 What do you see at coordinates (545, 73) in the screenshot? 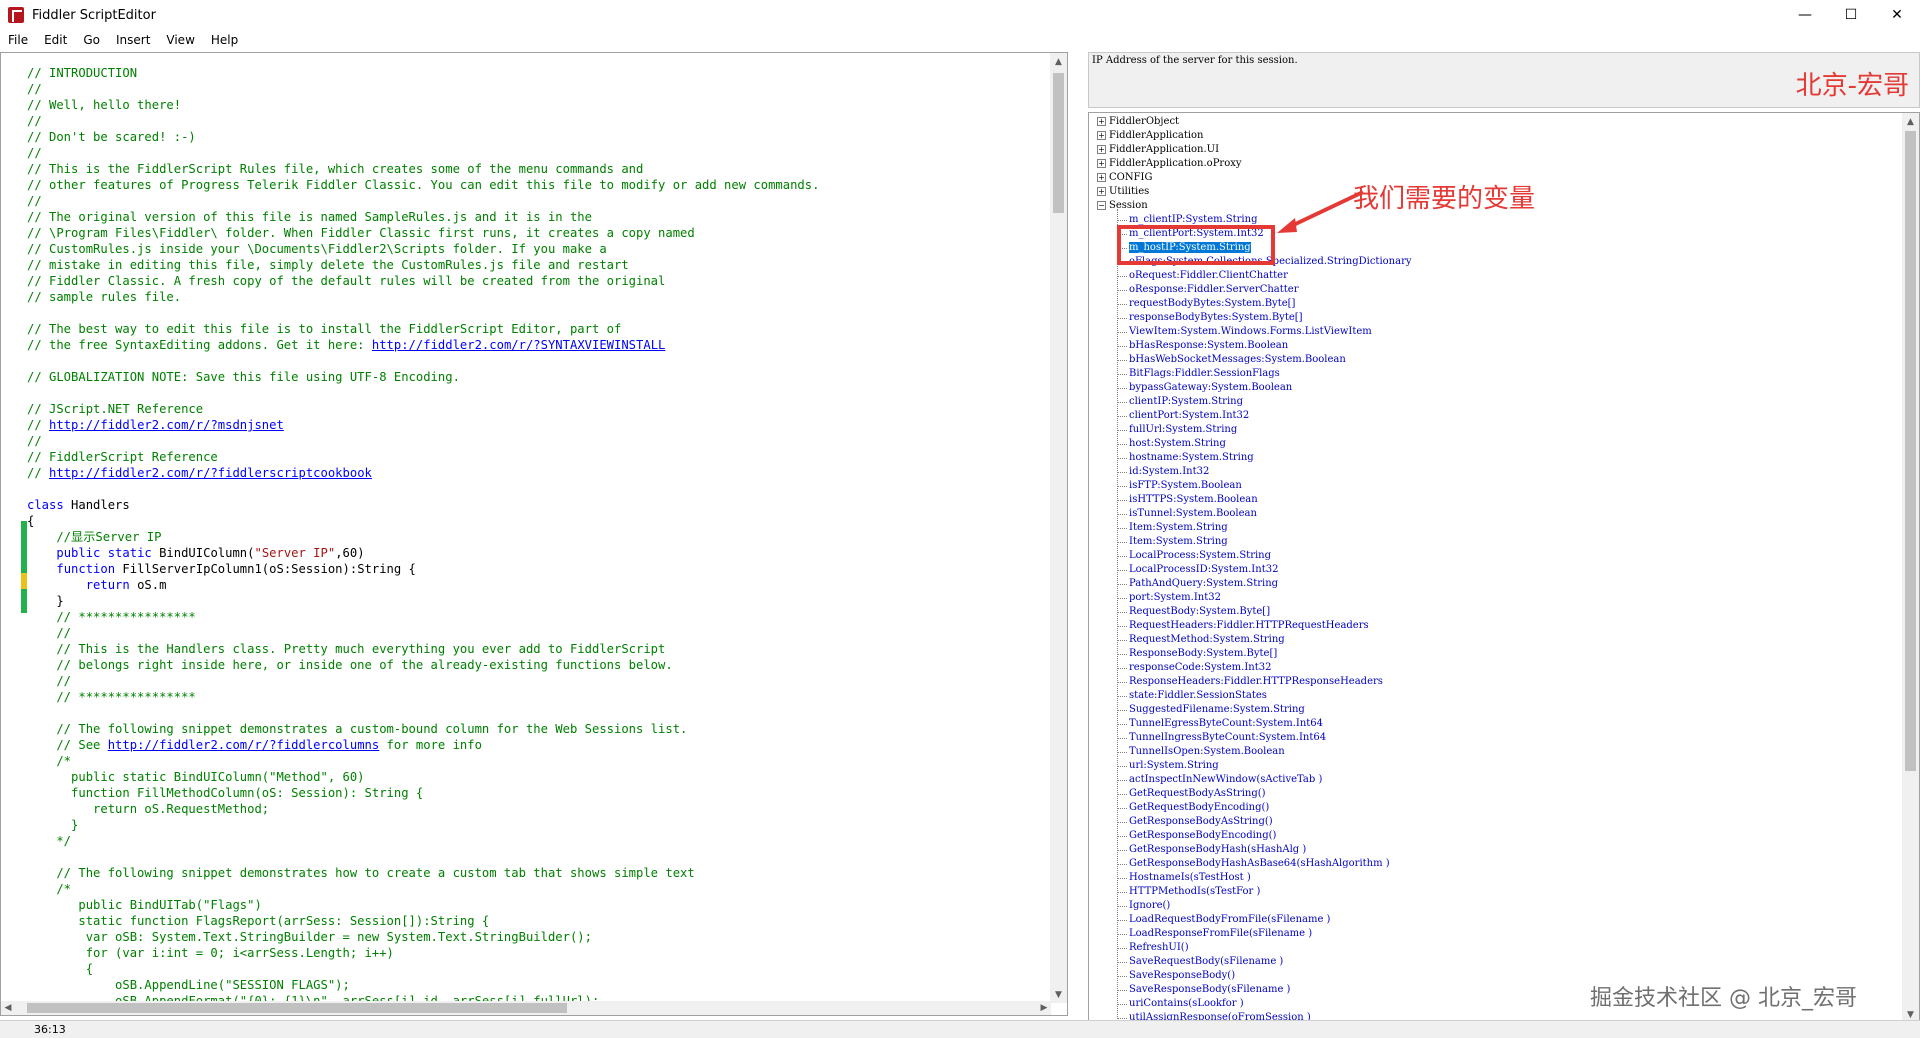
I see `code-line: // INTRODUCTION` at bounding box center [545, 73].